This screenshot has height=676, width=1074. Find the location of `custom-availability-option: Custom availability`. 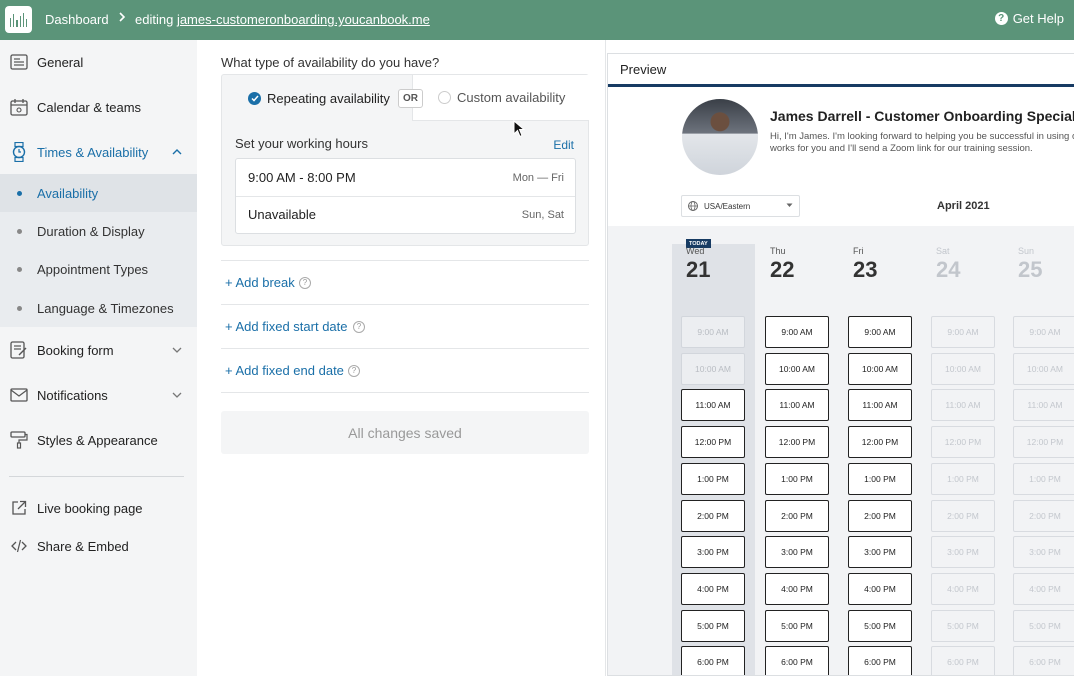

custom-availability-option: Custom availability is located at coordinates (500, 98).